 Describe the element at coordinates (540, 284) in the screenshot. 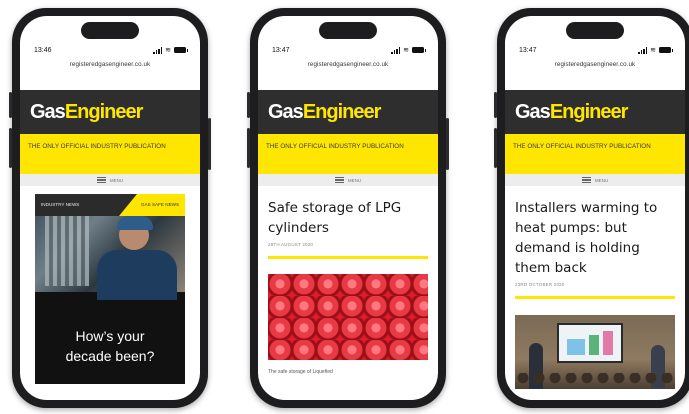

I see `article-date: 23RD OCTOBER 2020` at that location.